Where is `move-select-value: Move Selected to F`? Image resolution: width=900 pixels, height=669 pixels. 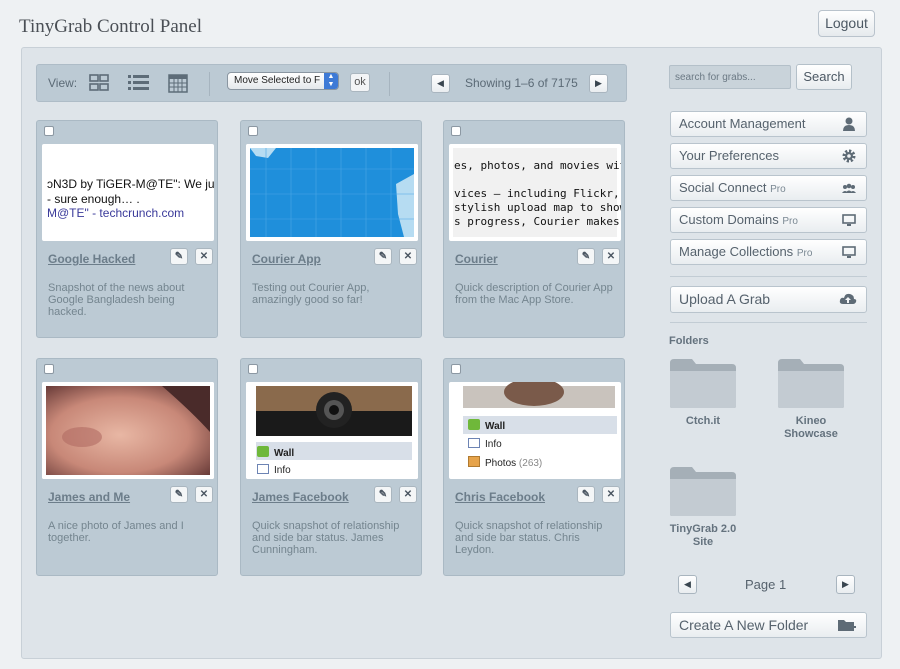 move-select-value: Move Selected to F is located at coordinates (277, 80).